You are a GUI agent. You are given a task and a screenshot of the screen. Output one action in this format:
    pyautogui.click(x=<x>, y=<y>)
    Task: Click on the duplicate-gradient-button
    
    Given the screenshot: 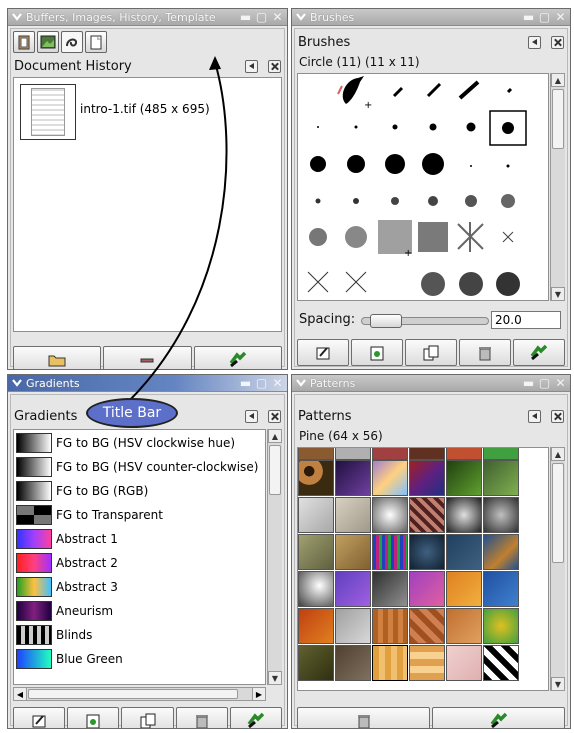 What is the action you would take?
    pyautogui.click(x=147, y=717)
    